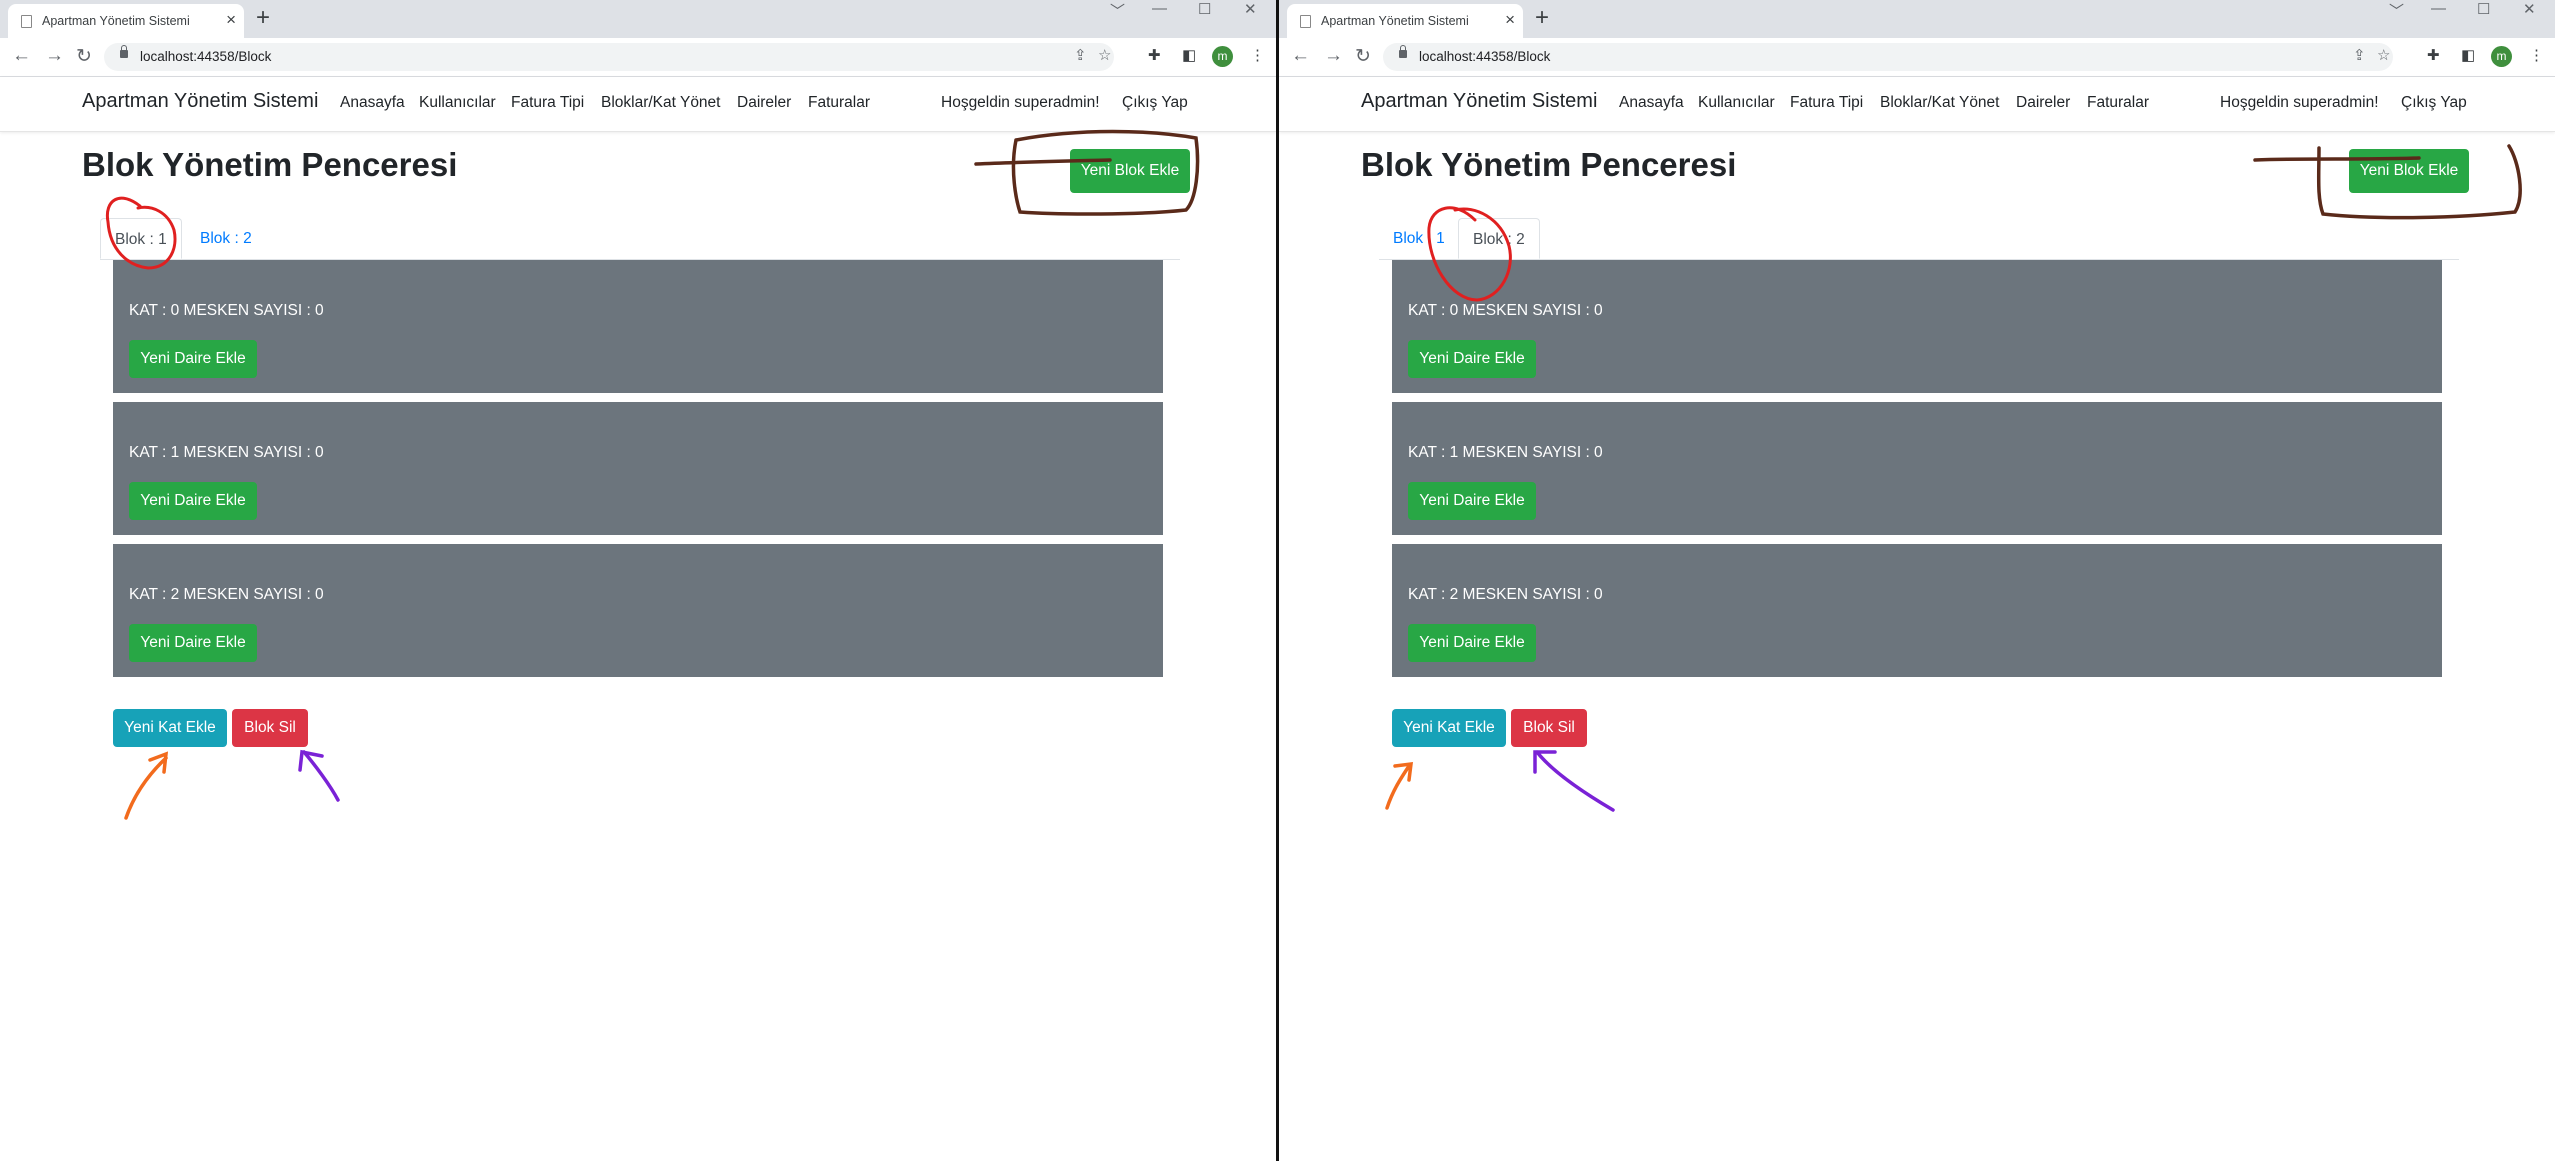 This screenshot has height=1161, width=2558. I want to click on lock-icon, so click(124, 51).